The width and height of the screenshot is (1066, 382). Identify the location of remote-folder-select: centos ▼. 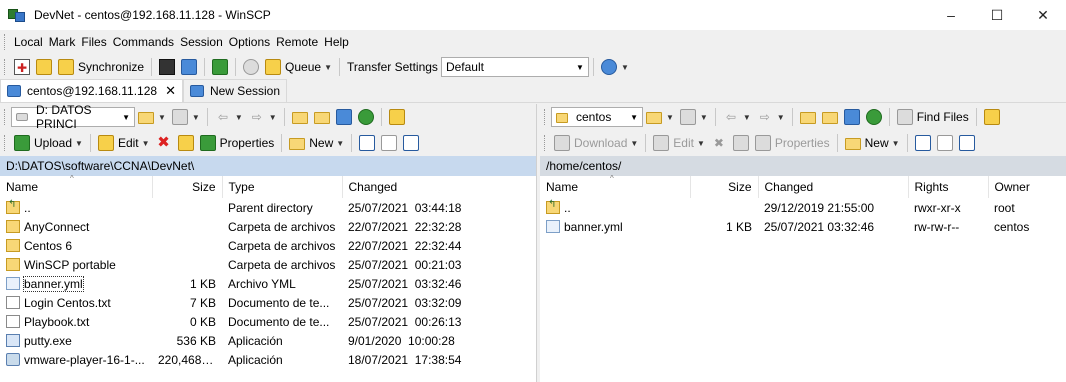
(597, 117).